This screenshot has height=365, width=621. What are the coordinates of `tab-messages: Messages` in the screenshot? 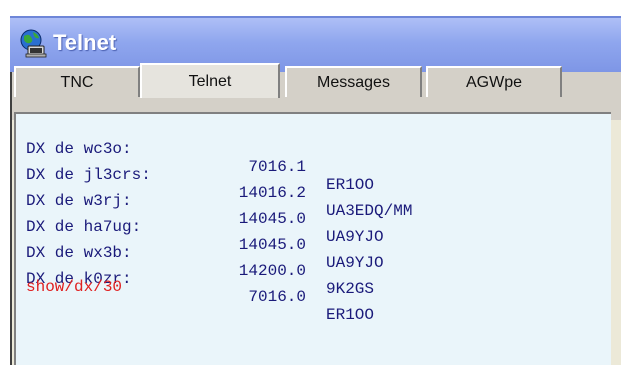 It's located at (353, 81).